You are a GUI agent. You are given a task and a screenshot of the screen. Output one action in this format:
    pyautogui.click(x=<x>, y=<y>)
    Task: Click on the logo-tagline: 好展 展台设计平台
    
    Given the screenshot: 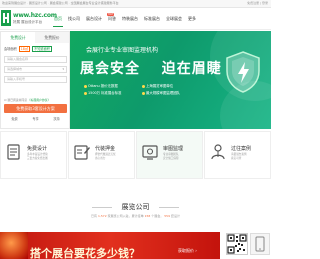 What is the action you would take?
    pyautogui.click(x=28, y=22)
    